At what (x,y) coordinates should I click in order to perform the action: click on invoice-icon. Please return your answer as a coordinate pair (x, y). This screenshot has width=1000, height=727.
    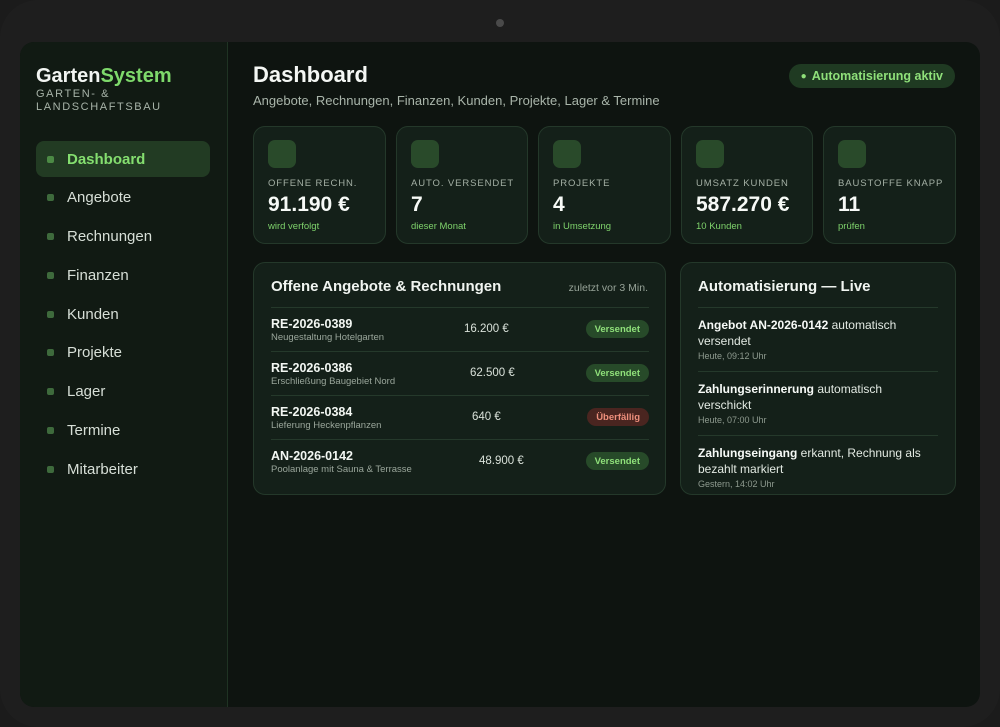
    Looking at the image, I should click on (282, 154).